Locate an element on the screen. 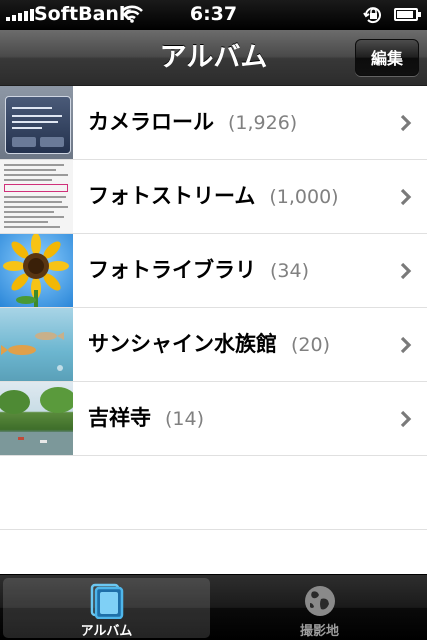  album-row-camera-roll: カメラロール (1,926) is located at coordinates (213, 123).